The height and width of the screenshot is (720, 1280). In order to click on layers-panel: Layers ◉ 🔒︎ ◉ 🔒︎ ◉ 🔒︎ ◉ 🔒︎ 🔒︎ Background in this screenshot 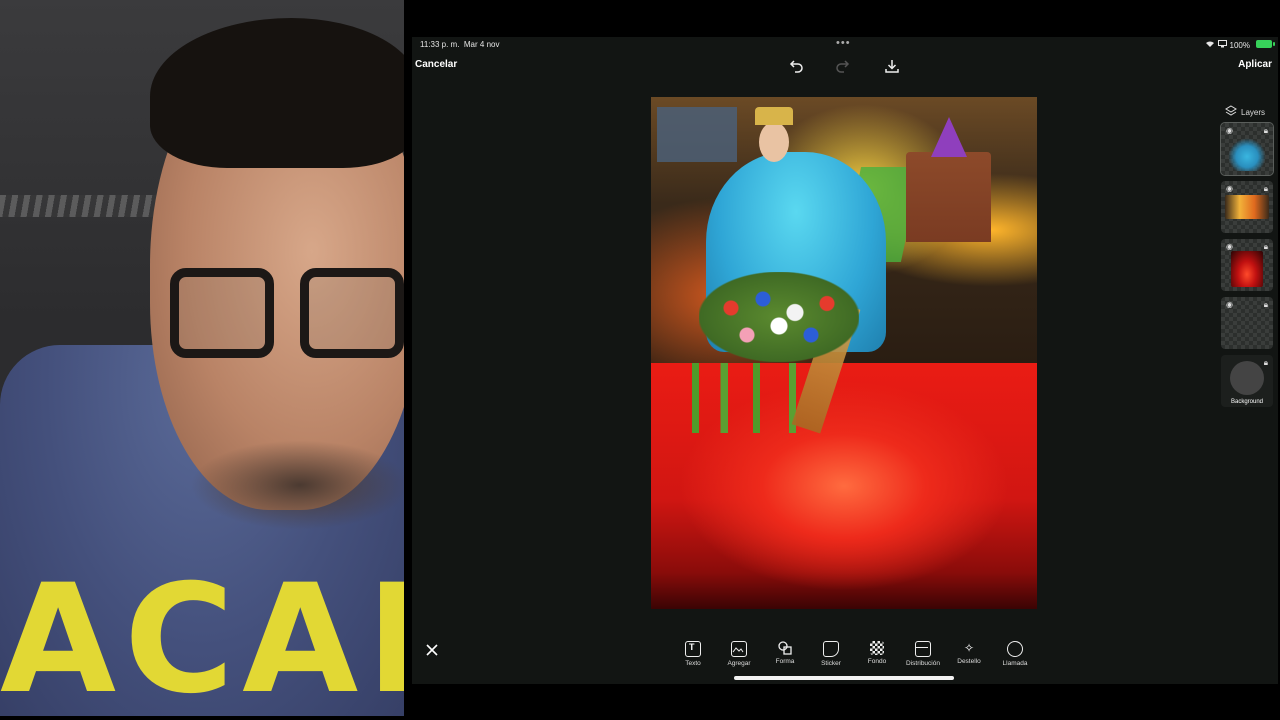, I will do `click(1247, 257)`.